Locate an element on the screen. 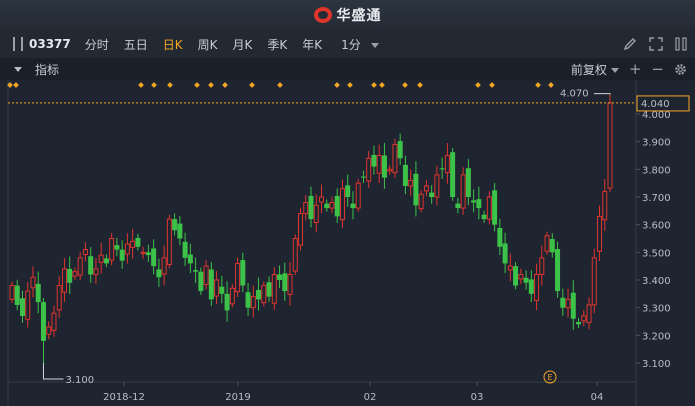 The height and width of the screenshot is (406, 695). indicator-label: 指标 is located at coordinates (47, 69).